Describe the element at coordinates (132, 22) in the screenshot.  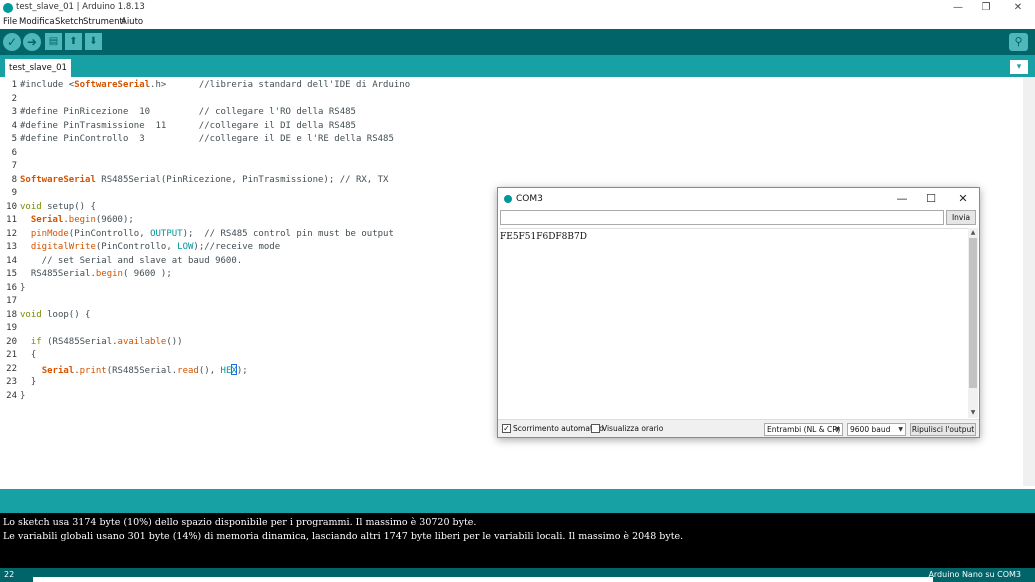
I see `menu-aiuto: Aiuto` at that location.